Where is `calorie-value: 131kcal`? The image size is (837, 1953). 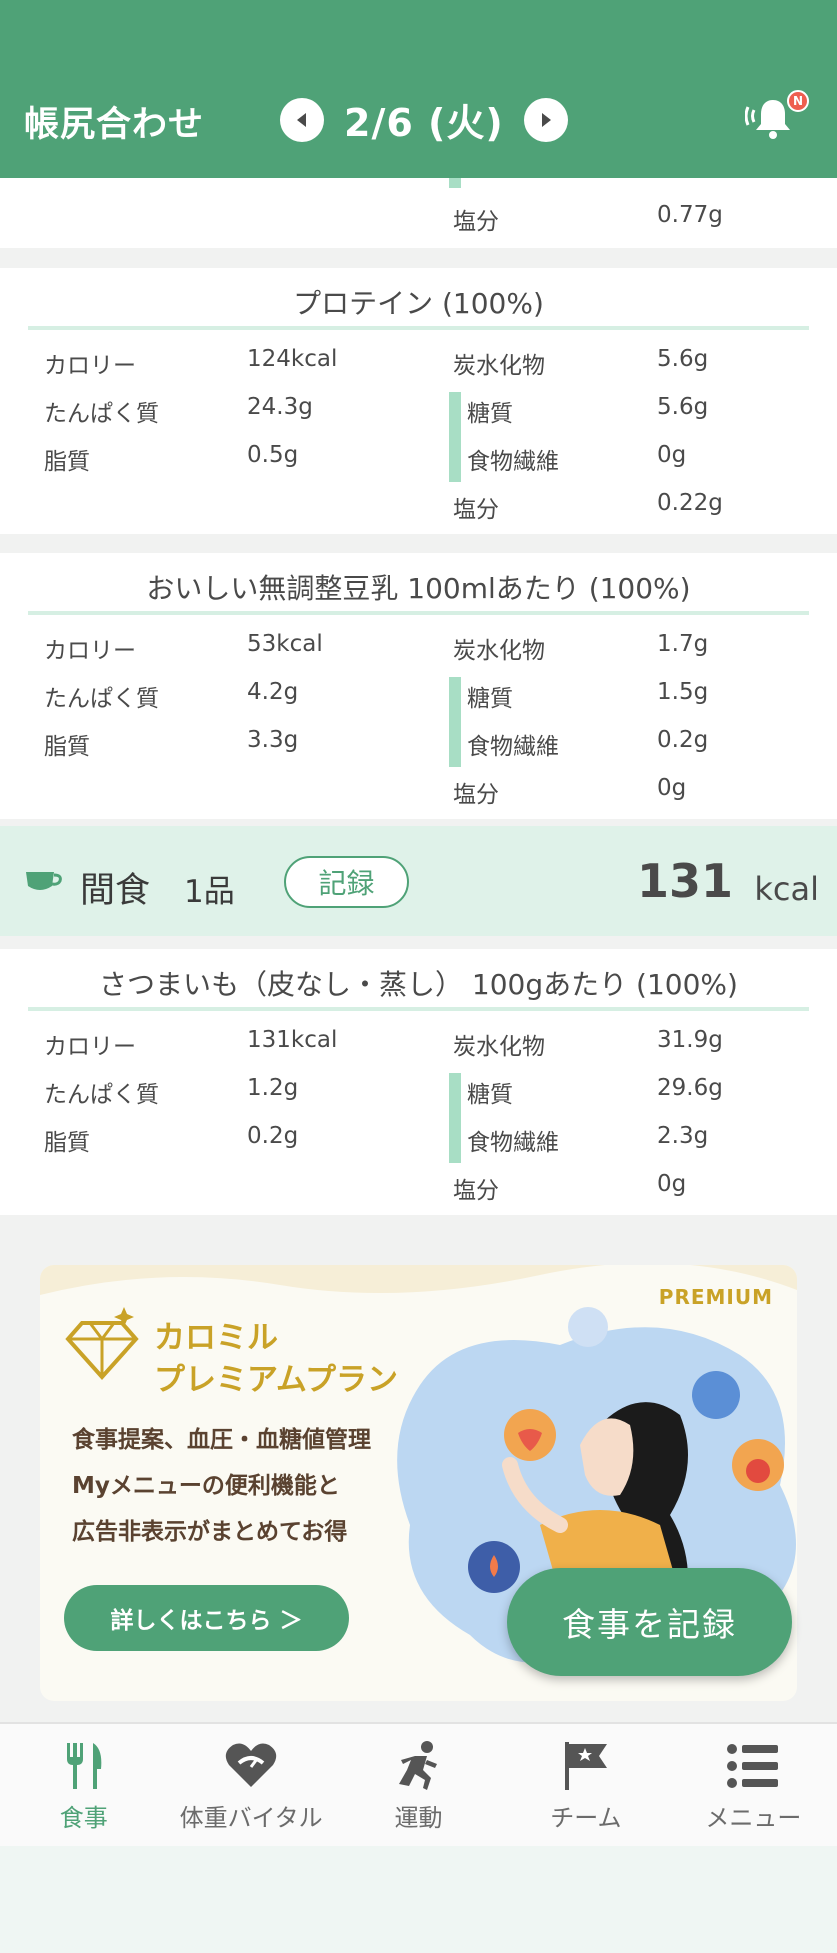 calorie-value: 131kcal is located at coordinates (292, 1040).